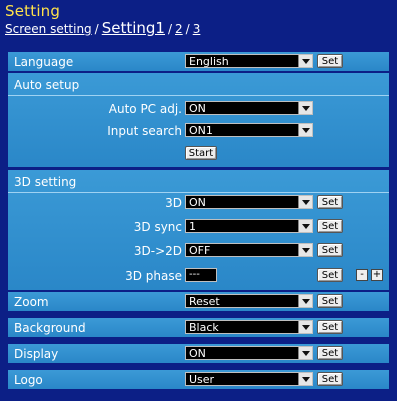  What do you see at coordinates (50, 328) in the screenshot?
I see `background-label: Background` at bounding box center [50, 328].